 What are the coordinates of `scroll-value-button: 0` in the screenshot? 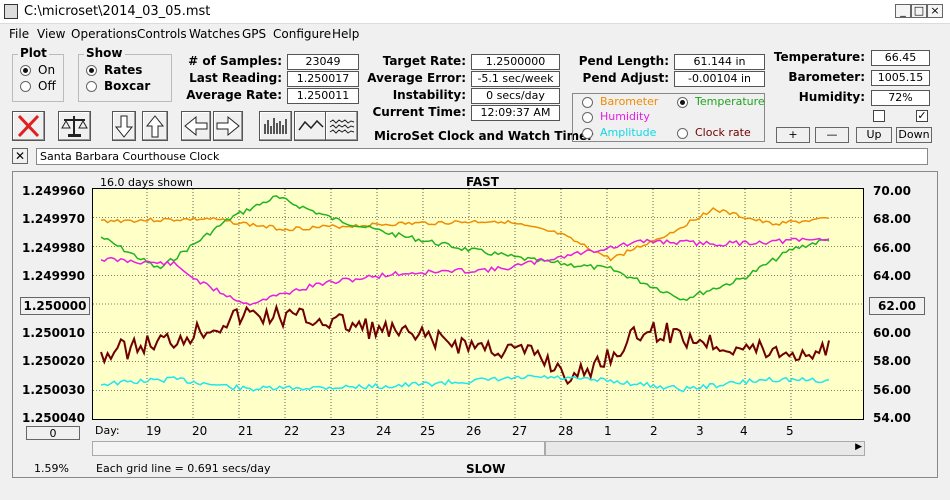 It's located at (53, 433).